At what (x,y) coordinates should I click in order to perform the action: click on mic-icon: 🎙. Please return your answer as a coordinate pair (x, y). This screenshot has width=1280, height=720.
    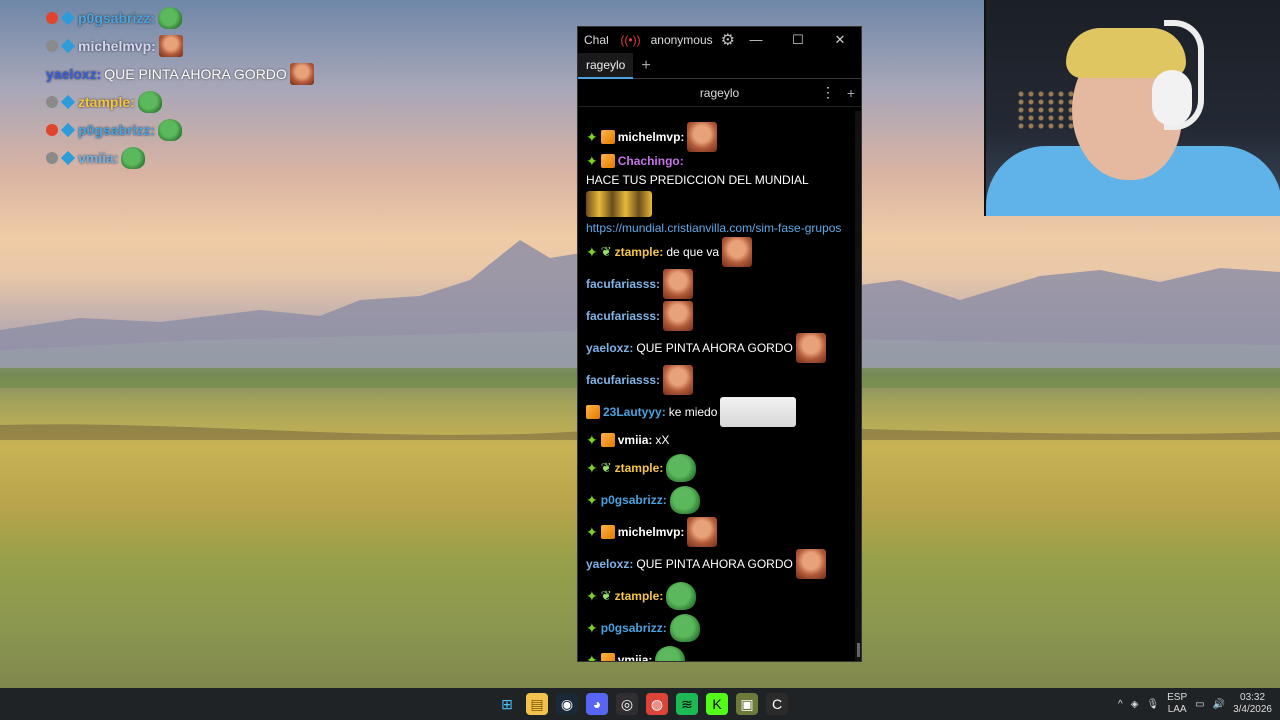
    Looking at the image, I should click on (1152, 704).